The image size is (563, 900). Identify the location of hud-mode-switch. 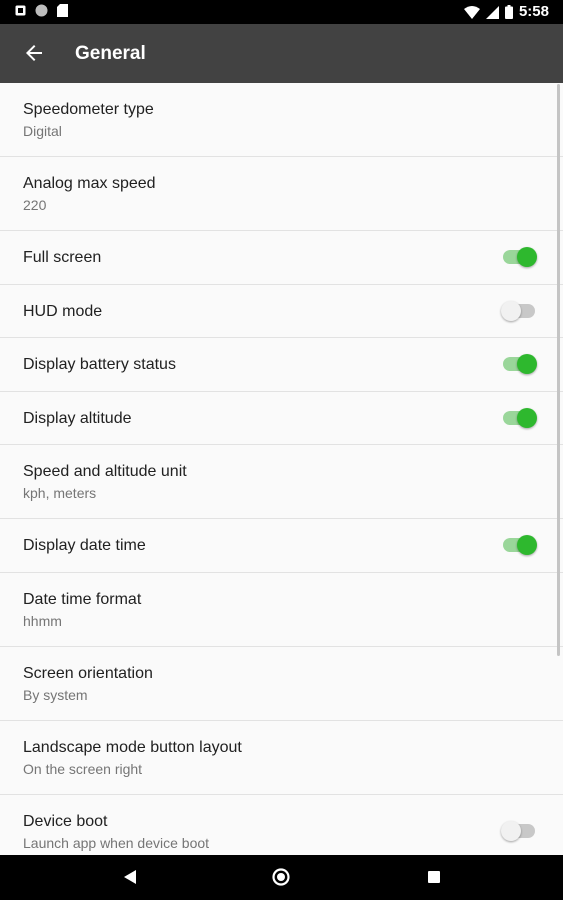
(519, 310).